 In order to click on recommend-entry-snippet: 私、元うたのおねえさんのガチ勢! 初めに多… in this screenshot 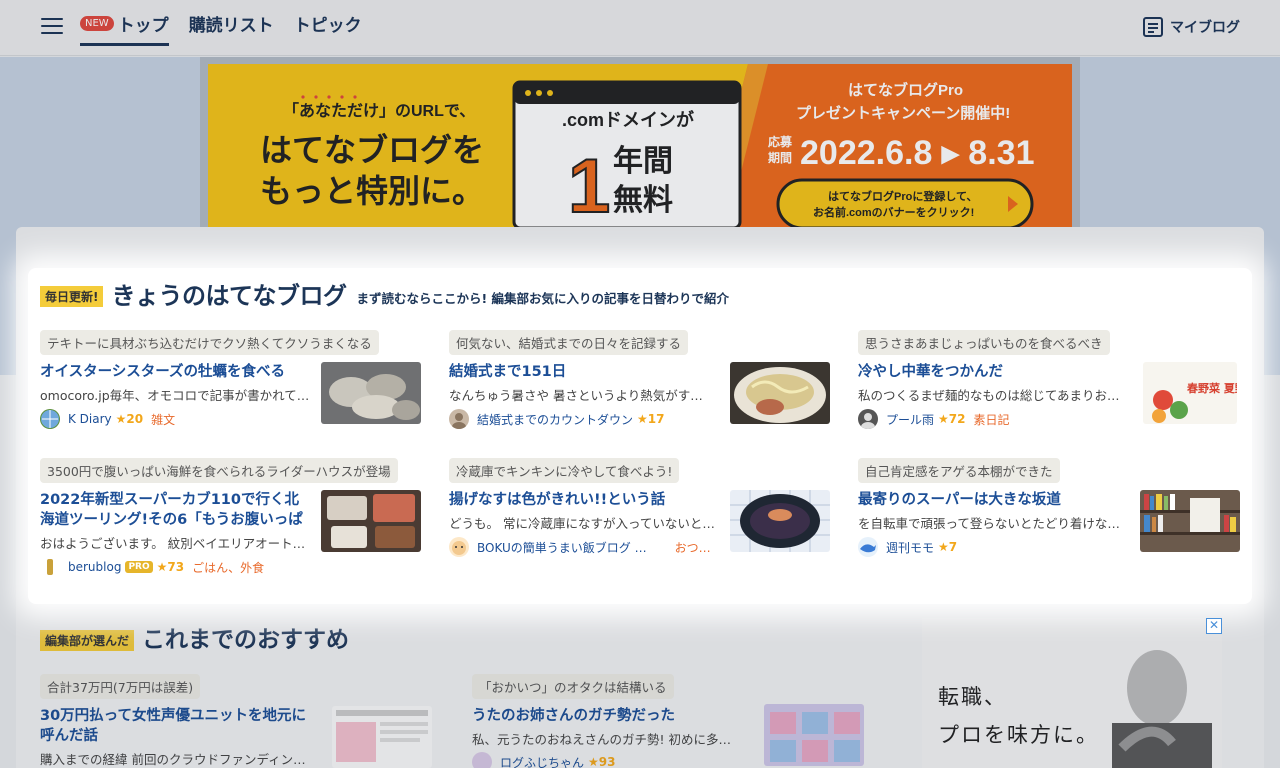, I will do `click(601, 739)`.